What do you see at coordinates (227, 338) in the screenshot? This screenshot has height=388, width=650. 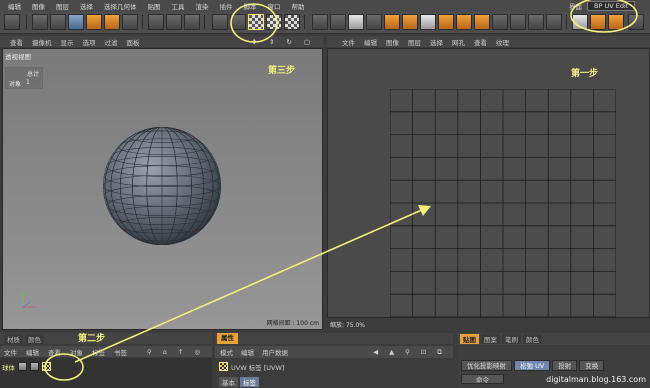 I see `tab-attributes: 属性` at bounding box center [227, 338].